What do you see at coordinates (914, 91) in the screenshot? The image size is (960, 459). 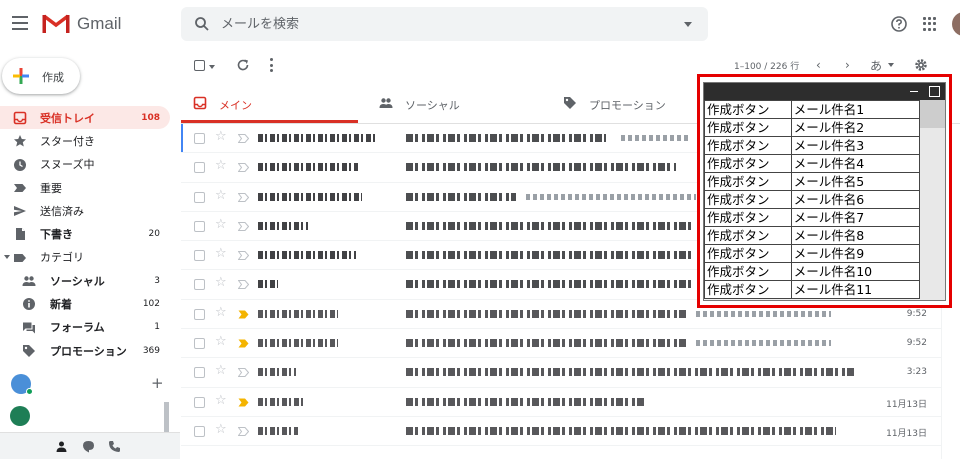 I see `minimize-icon` at bounding box center [914, 91].